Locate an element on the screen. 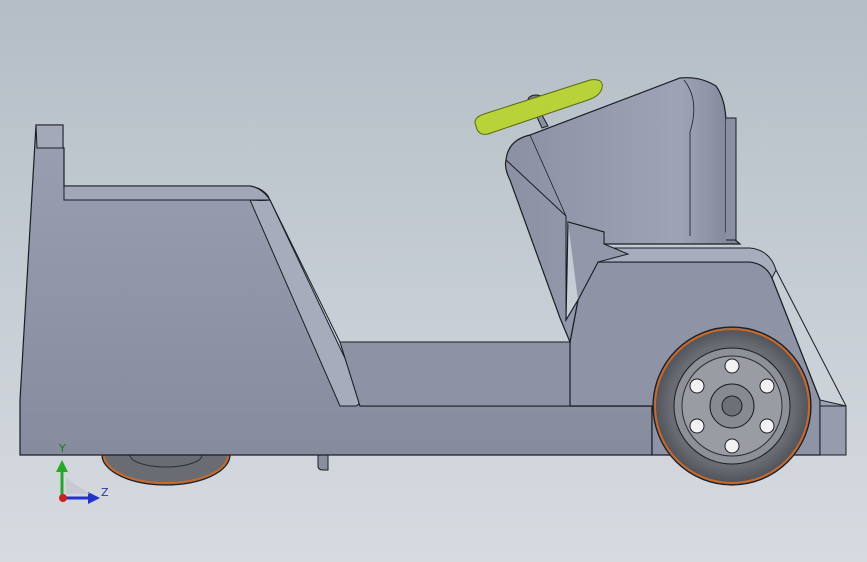 This screenshot has width=867, height=562. axis-y-label: Y is located at coordinates (62, 448).